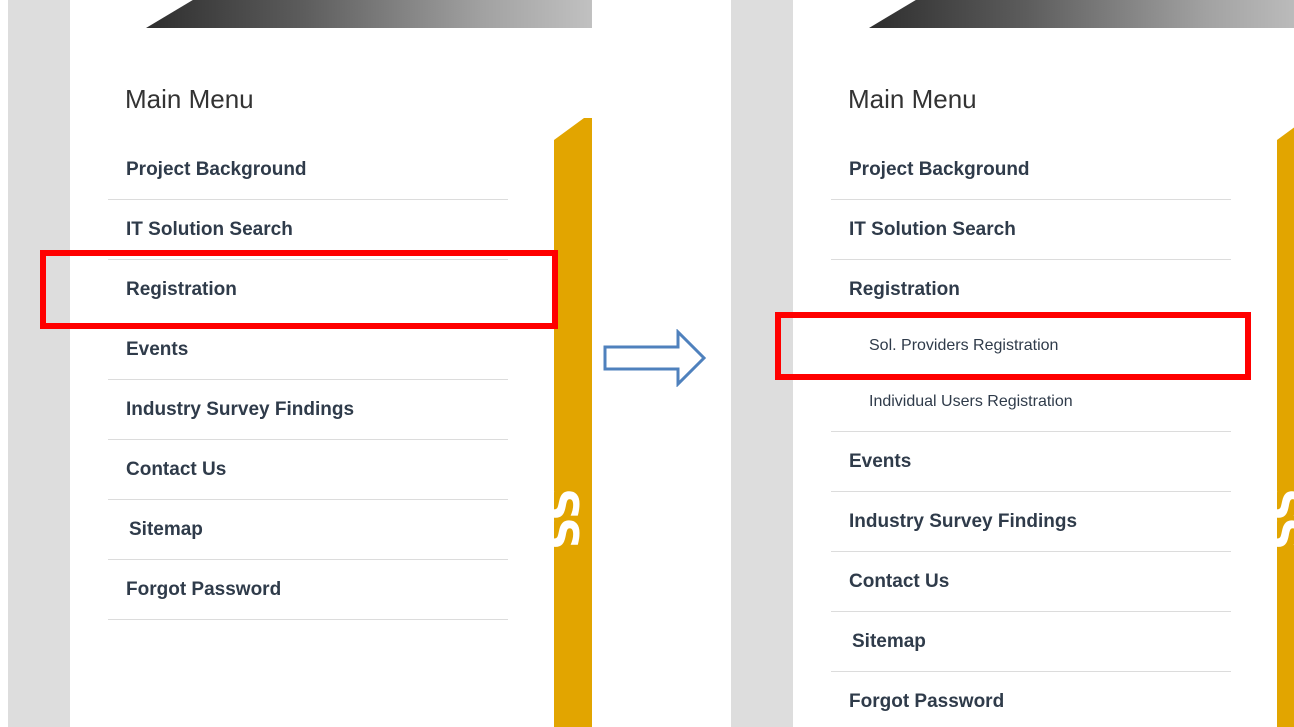 Image resolution: width=1294 pixels, height=727 pixels. What do you see at coordinates (299, 289) in the screenshot?
I see `registration-highlight-box` at bounding box center [299, 289].